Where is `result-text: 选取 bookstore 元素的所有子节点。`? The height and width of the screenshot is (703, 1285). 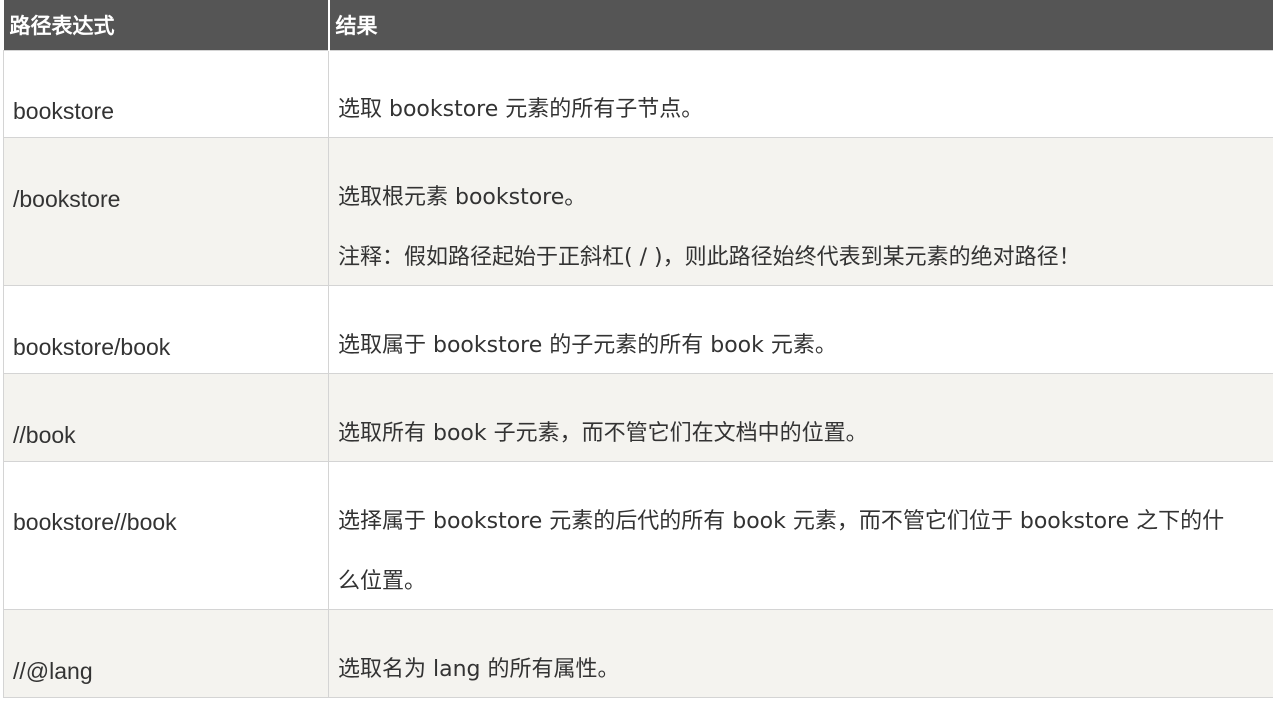 result-text: 选取 bookstore 元素的所有子节点。 is located at coordinates (521, 109).